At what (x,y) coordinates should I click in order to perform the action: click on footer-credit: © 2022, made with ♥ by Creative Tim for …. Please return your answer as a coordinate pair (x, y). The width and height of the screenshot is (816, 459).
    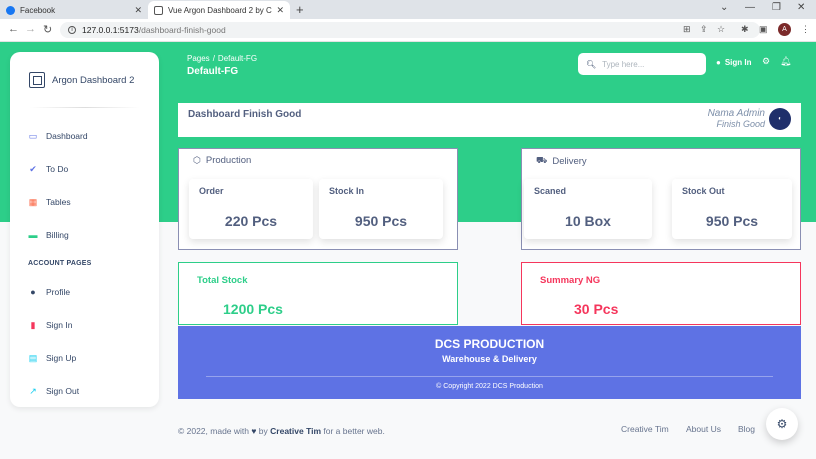
    Looking at the image, I should click on (281, 431).